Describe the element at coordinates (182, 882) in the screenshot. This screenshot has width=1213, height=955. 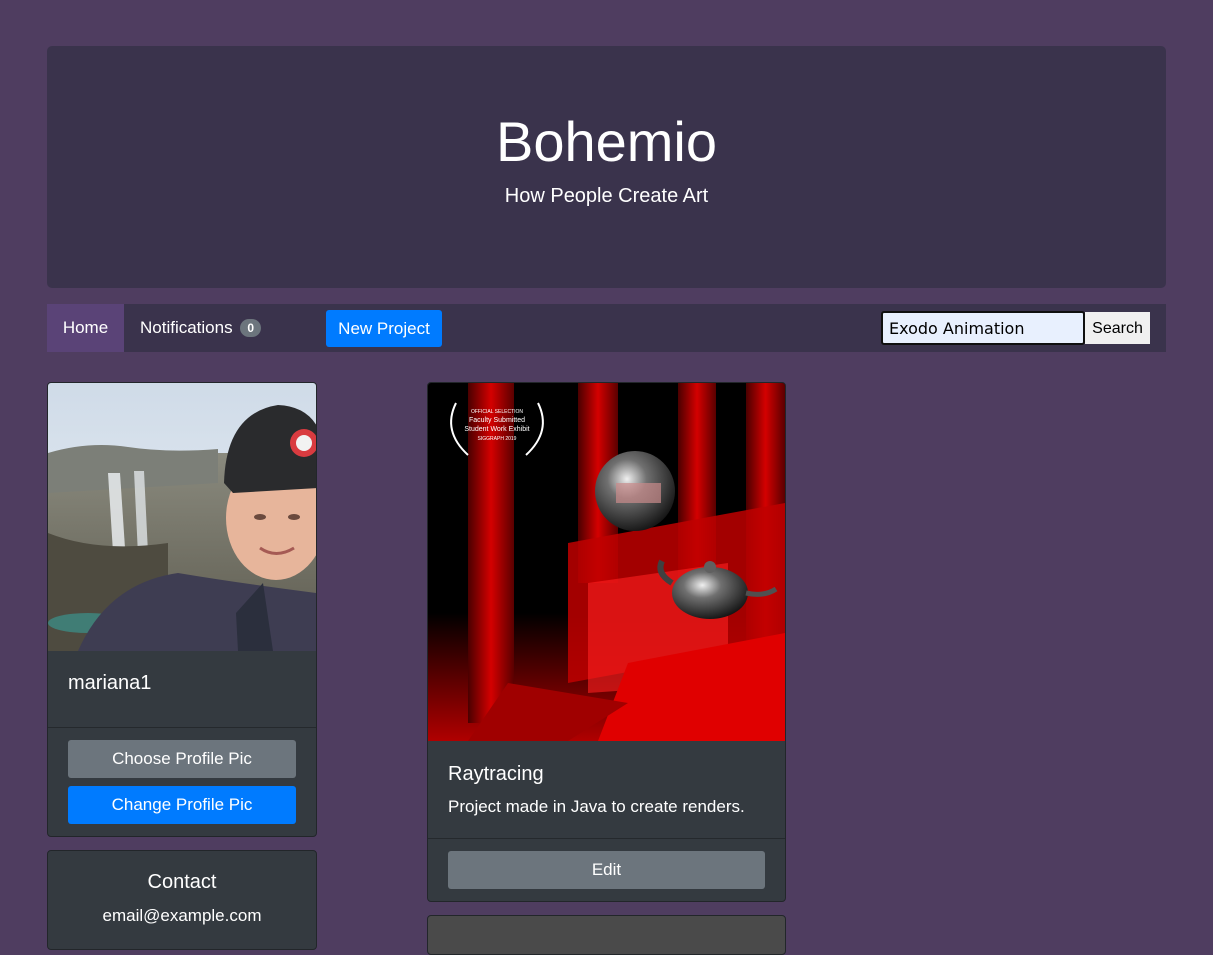
I see `contact-title: Contact` at that location.